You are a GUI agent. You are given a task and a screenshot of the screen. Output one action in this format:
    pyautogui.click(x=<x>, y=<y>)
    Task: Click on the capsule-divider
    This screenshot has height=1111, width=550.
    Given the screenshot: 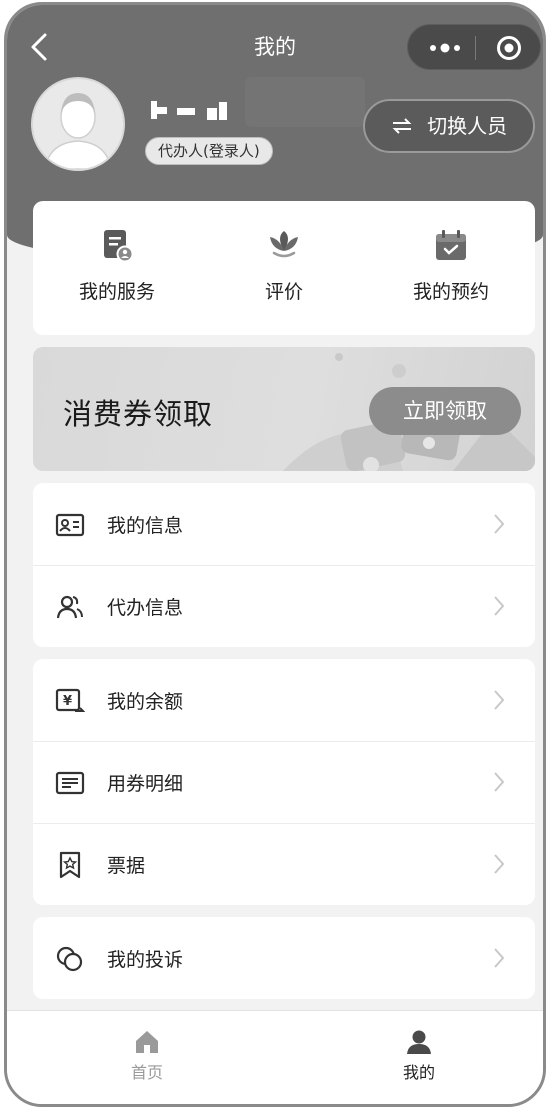 What is the action you would take?
    pyautogui.click(x=475, y=48)
    